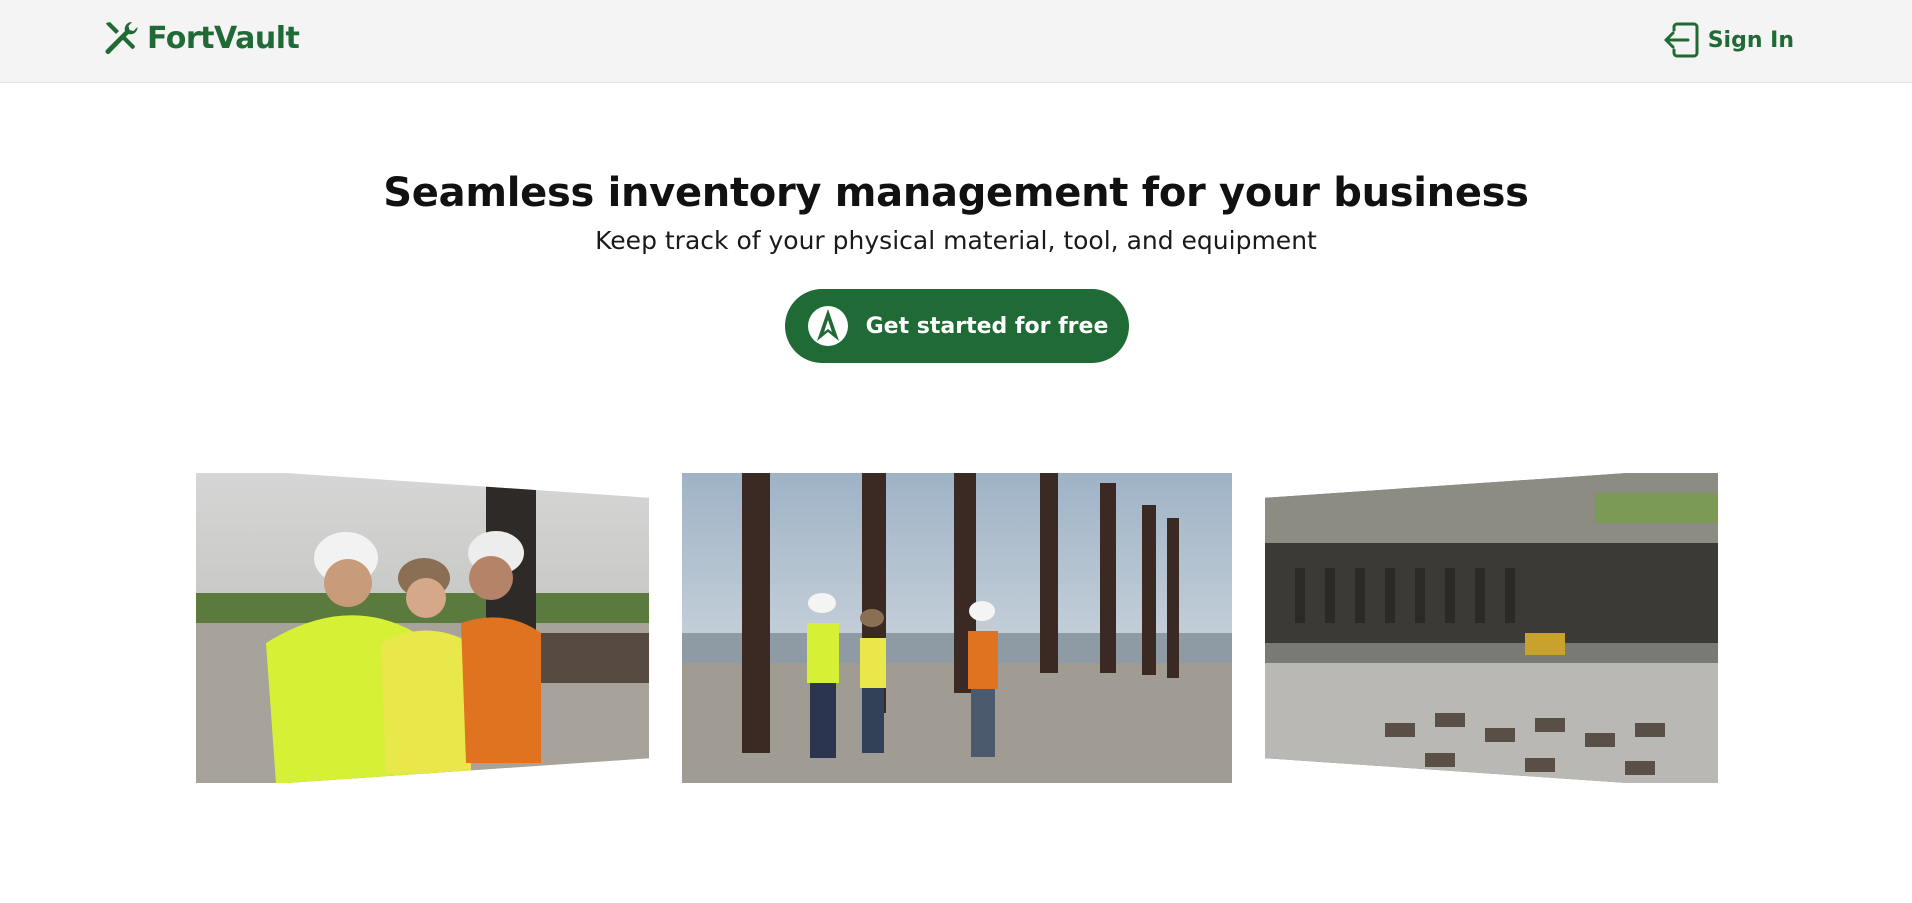 Image resolution: width=1912 pixels, height=903 pixels. I want to click on brand-name: FortVault, so click(223, 38).